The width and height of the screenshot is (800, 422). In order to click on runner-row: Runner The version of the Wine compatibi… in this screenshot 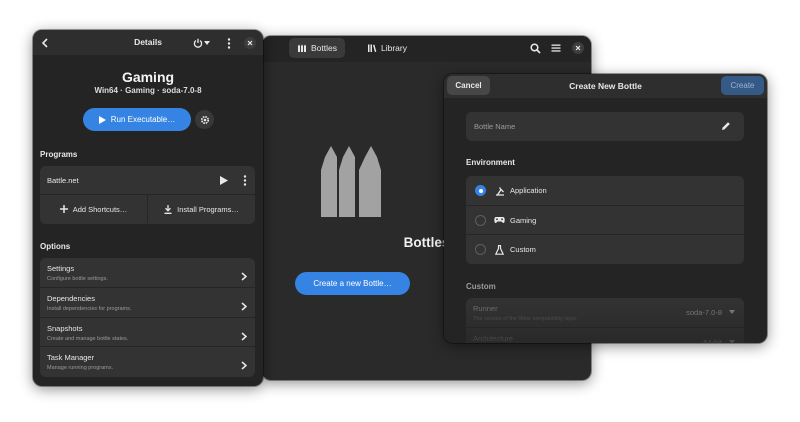, I will do `click(605, 313)`.